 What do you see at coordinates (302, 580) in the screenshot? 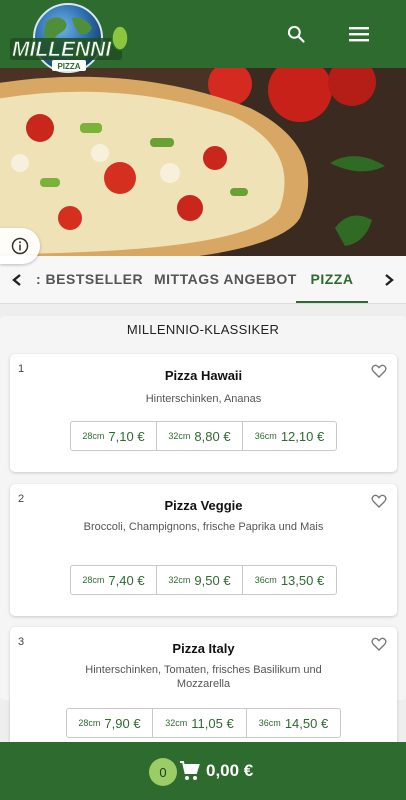
I see `price-value: 13,50 €` at bounding box center [302, 580].